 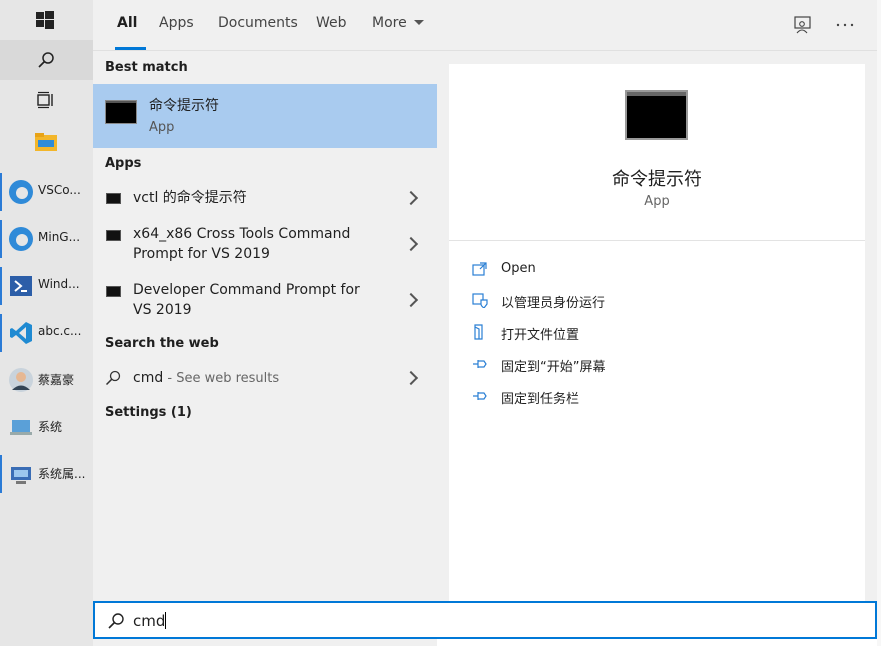 I want to click on detail-kind: App, so click(x=657, y=201).